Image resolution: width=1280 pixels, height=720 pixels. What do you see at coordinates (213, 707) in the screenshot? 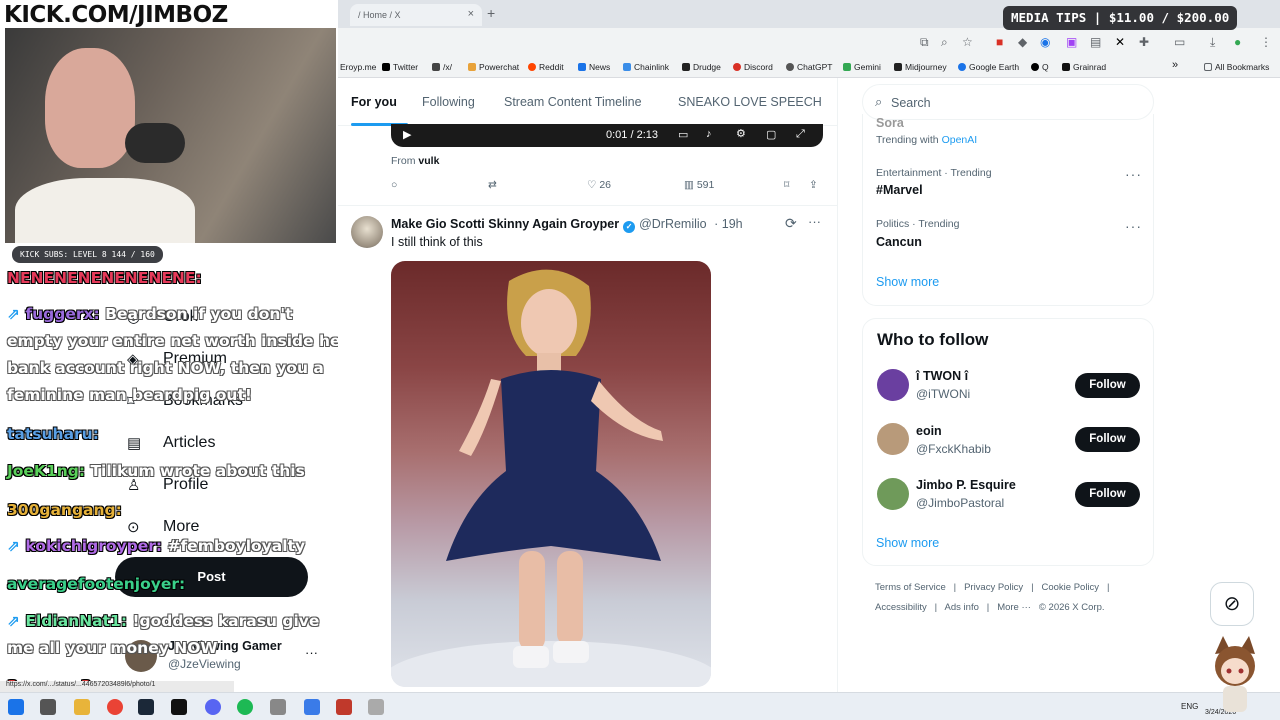
I see `discord-app-icon` at bounding box center [213, 707].